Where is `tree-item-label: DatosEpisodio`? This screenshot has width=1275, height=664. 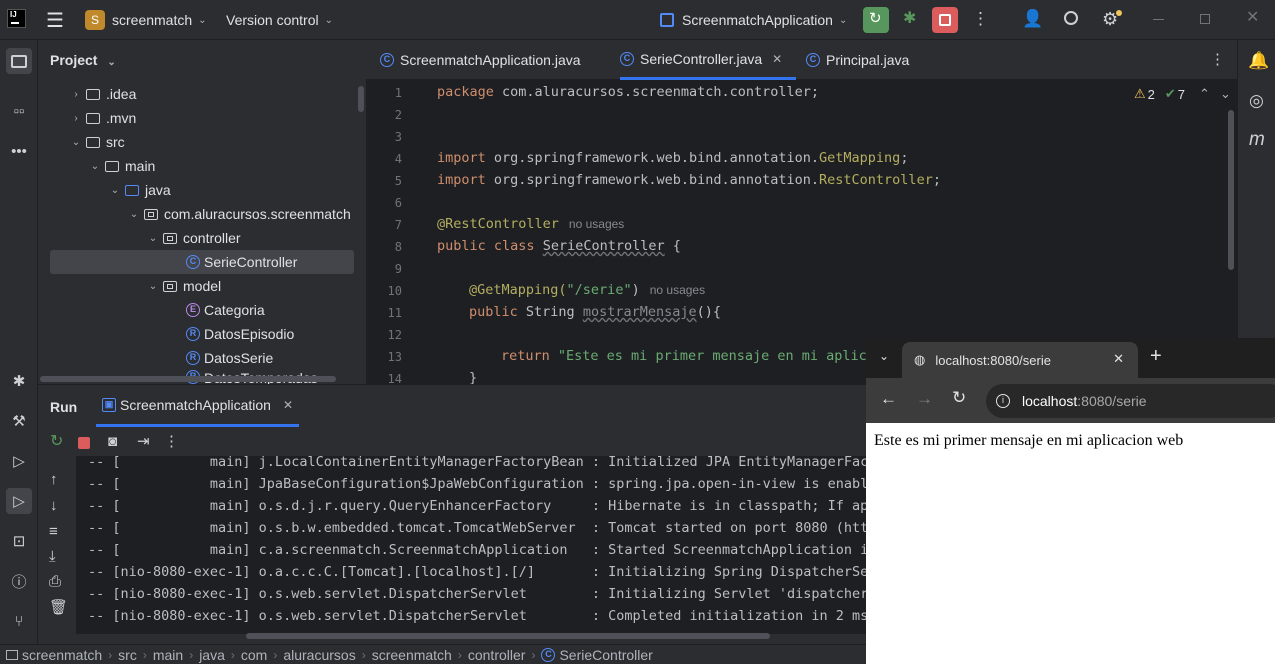 tree-item-label: DatosEpisodio is located at coordinates (249, 334).